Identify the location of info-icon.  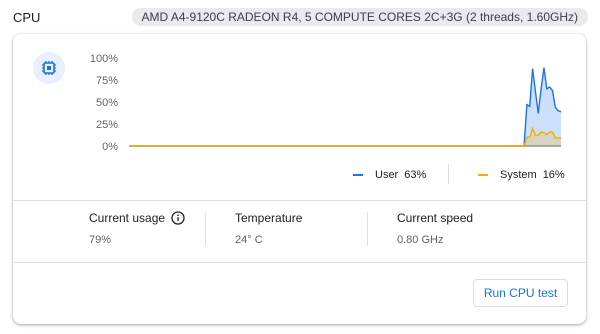
(178, 218).